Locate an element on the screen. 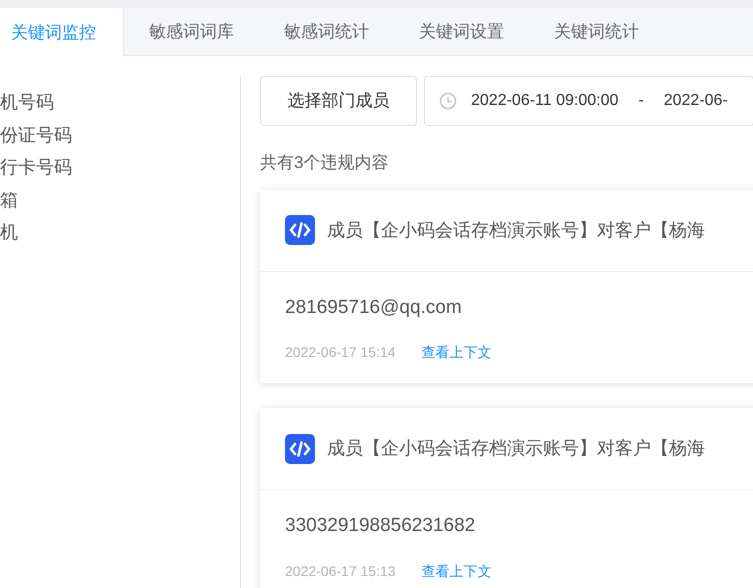 This screenshot has width=753, height=588. sidebar-item: 行卡号码 is located at coordinates (36, 167).